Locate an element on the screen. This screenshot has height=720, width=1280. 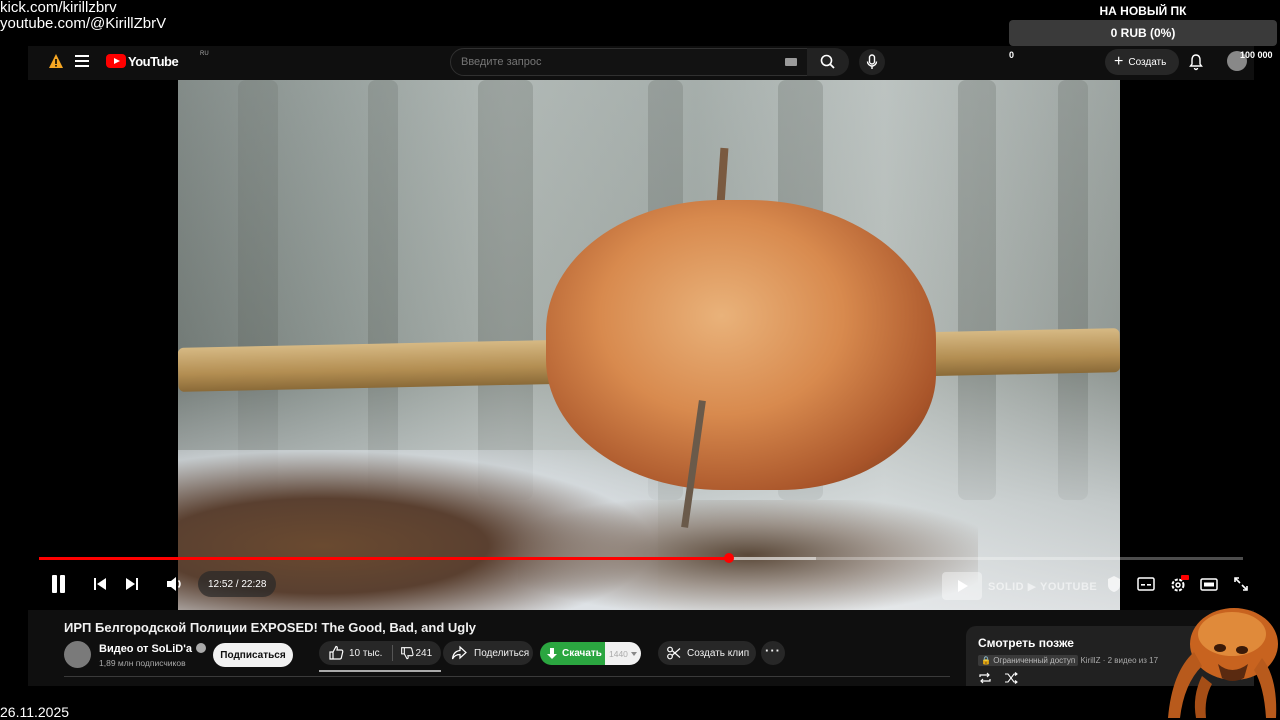
stream-date: 26.11.2025 is located at coordinates (35, 712).